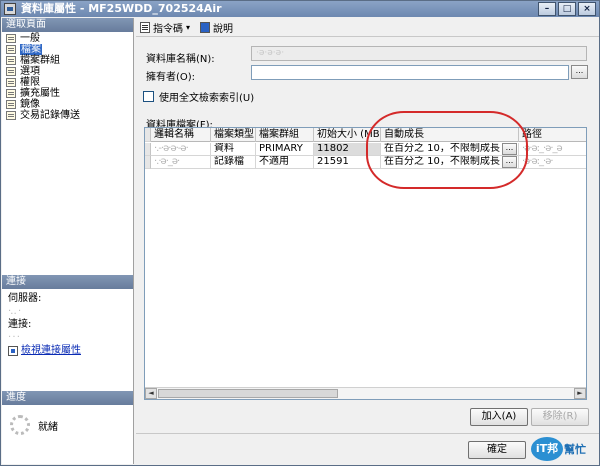  Describe the element at coordinates (30, 71) in the screenshot. I see `page-item-label: 選項` at that location.